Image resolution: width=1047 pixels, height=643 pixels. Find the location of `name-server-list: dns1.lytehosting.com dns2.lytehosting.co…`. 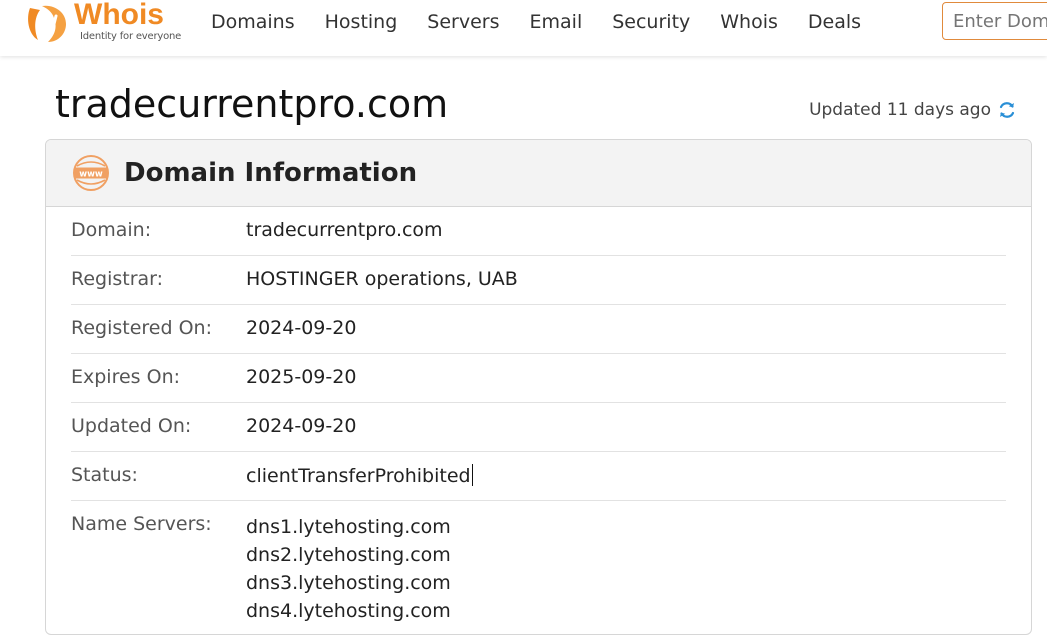

name-server-list: dns1.lytehosting.com dns2.lytehosting.co… is located at coordinates (348, 569).